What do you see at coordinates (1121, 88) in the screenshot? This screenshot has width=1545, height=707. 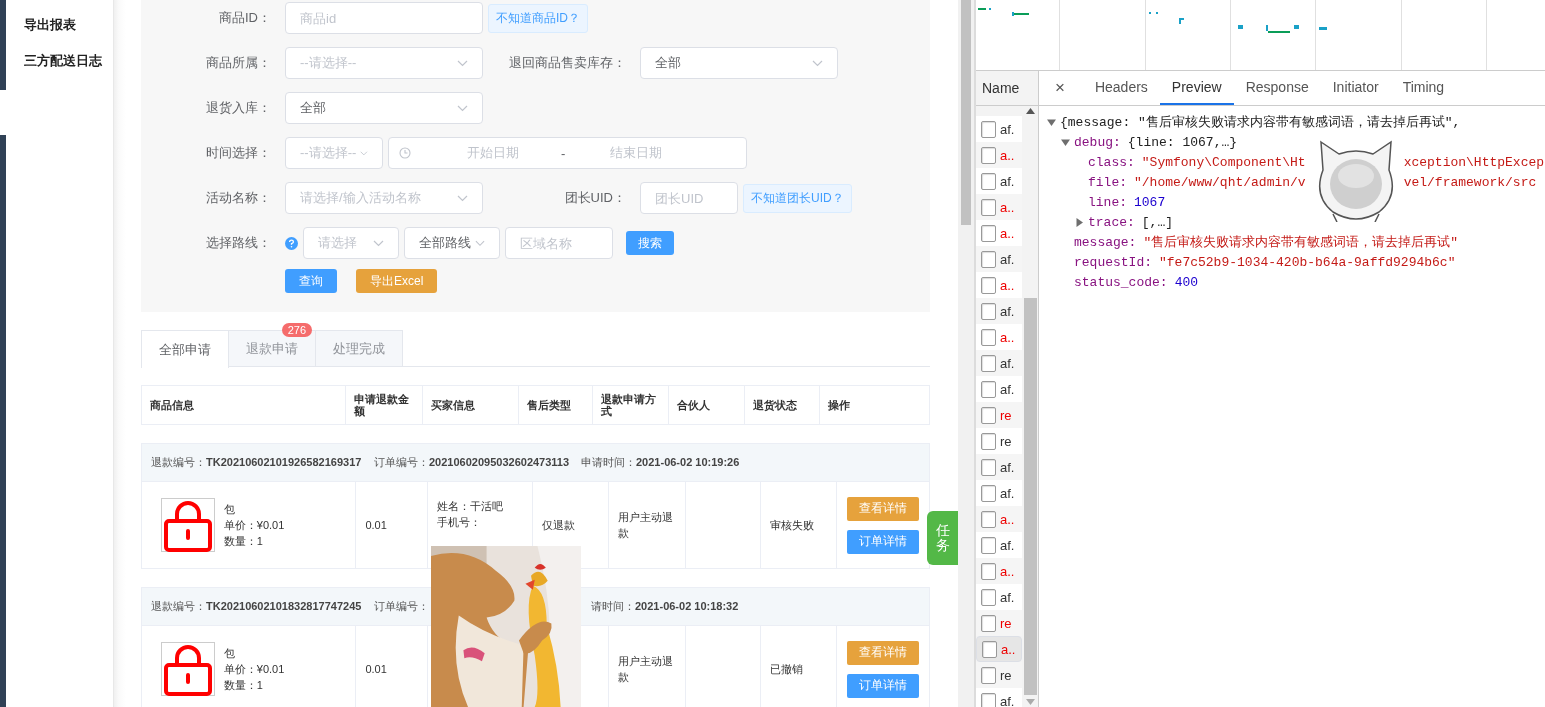 I see `tab: Headers` at bounding box center [1121, 88].